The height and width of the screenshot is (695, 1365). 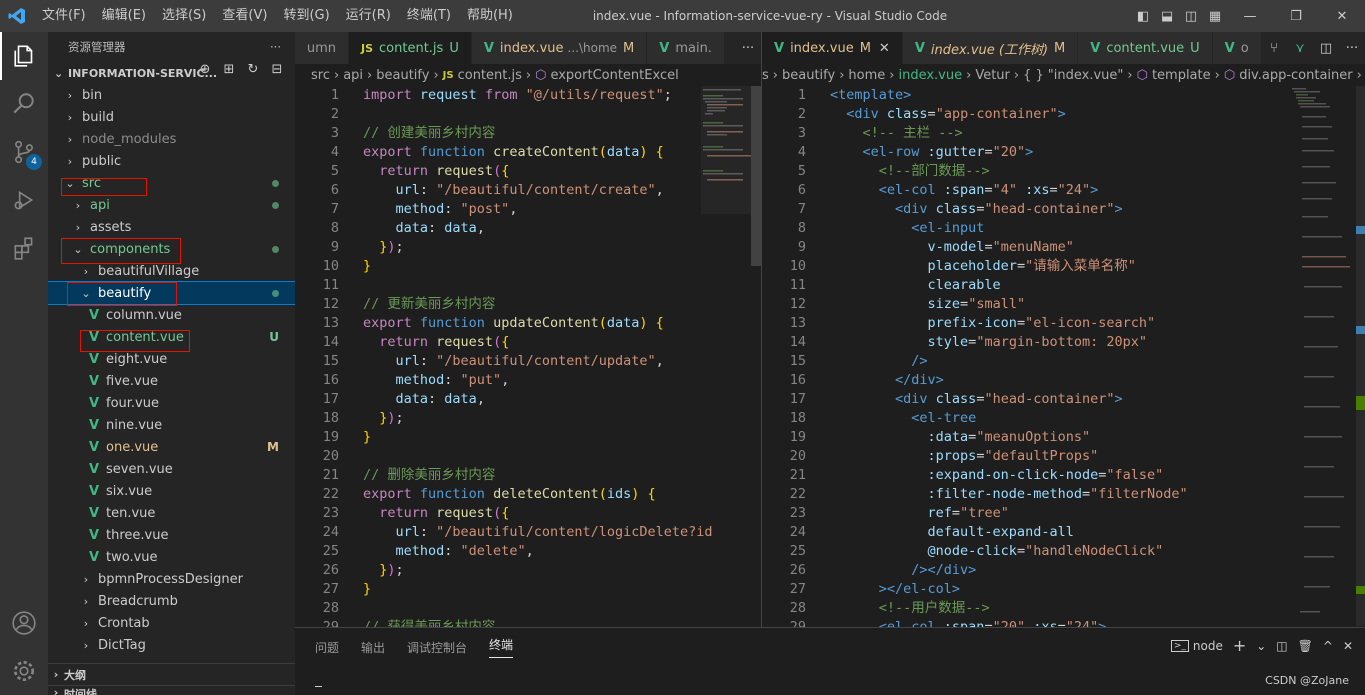 I want to click on tree-item-four-vue: Vfour.vue, so click(x=171, y=403).